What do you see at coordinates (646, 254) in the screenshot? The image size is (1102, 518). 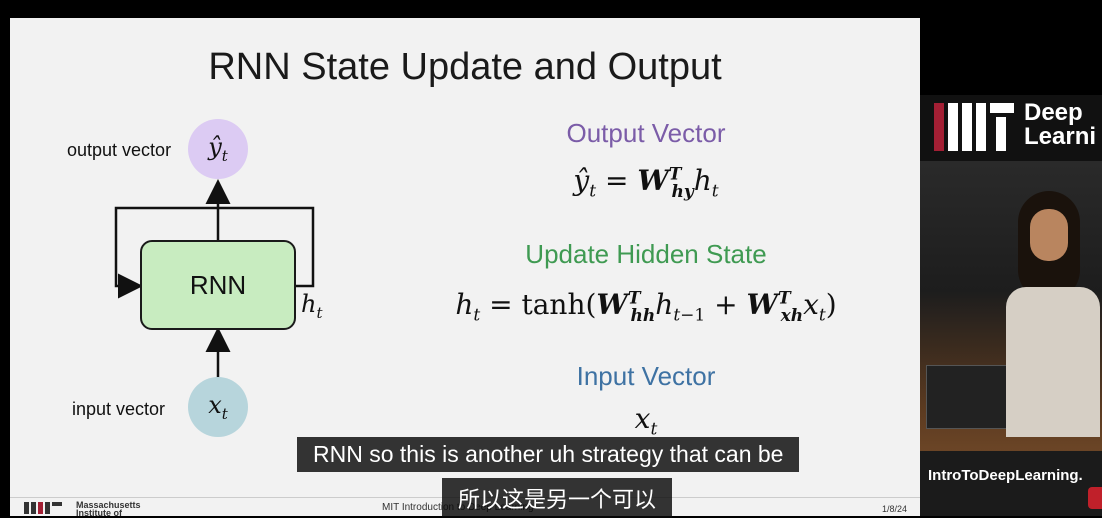 I see `update-hidden-state-heading: Update Hidden State` at bounding box center [646, 254].